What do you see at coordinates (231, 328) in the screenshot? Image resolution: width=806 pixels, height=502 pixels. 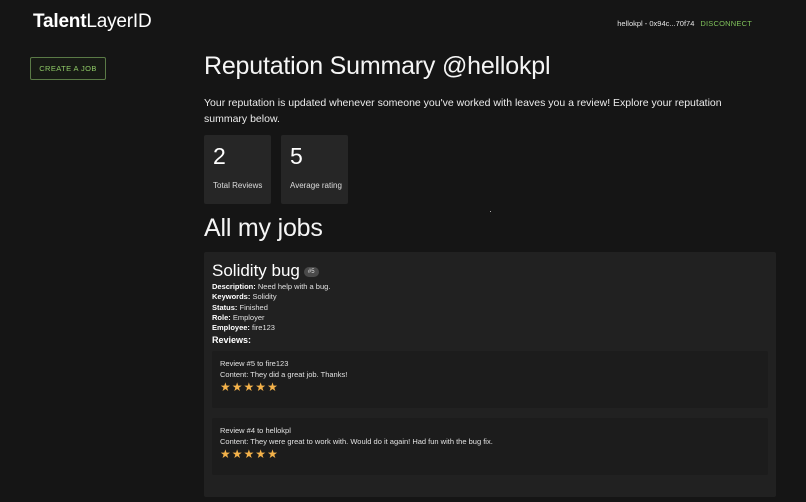 I see `employee-label: Employee:` at bounding box center [231, 328].